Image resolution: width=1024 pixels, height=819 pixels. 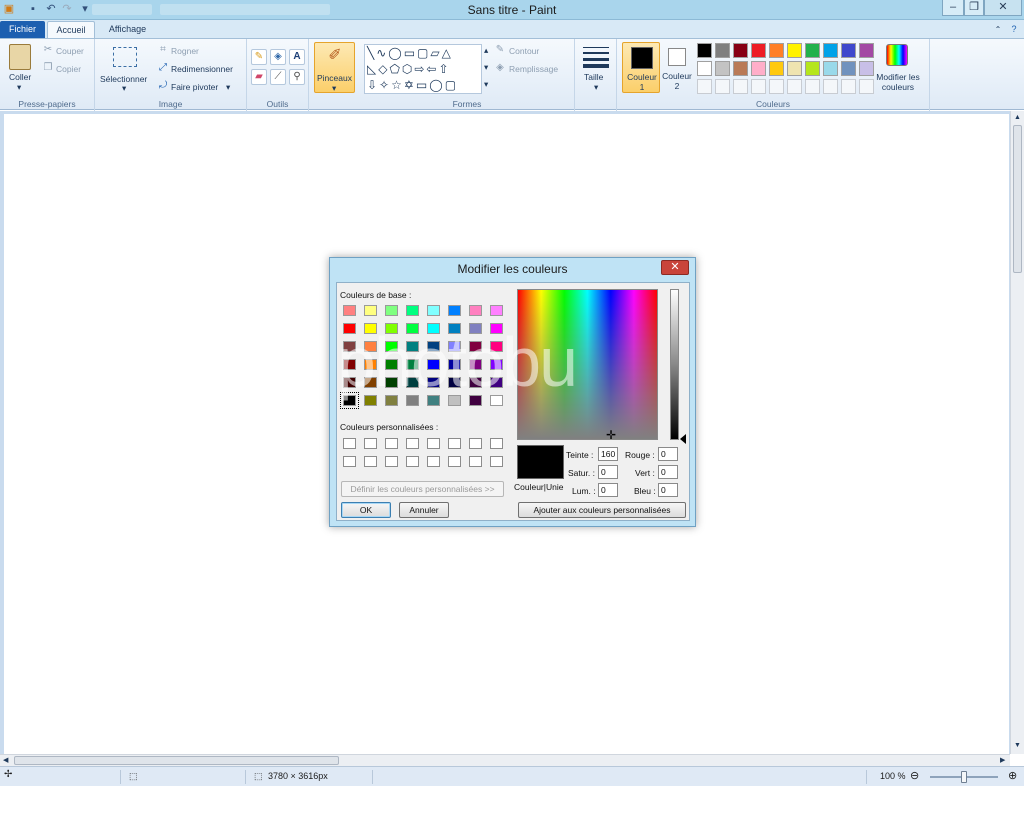 What do you see at coordinates (259, 57) in the screenshot?
I see `pencil-icon: ✎` at bounding box center [259, 57].